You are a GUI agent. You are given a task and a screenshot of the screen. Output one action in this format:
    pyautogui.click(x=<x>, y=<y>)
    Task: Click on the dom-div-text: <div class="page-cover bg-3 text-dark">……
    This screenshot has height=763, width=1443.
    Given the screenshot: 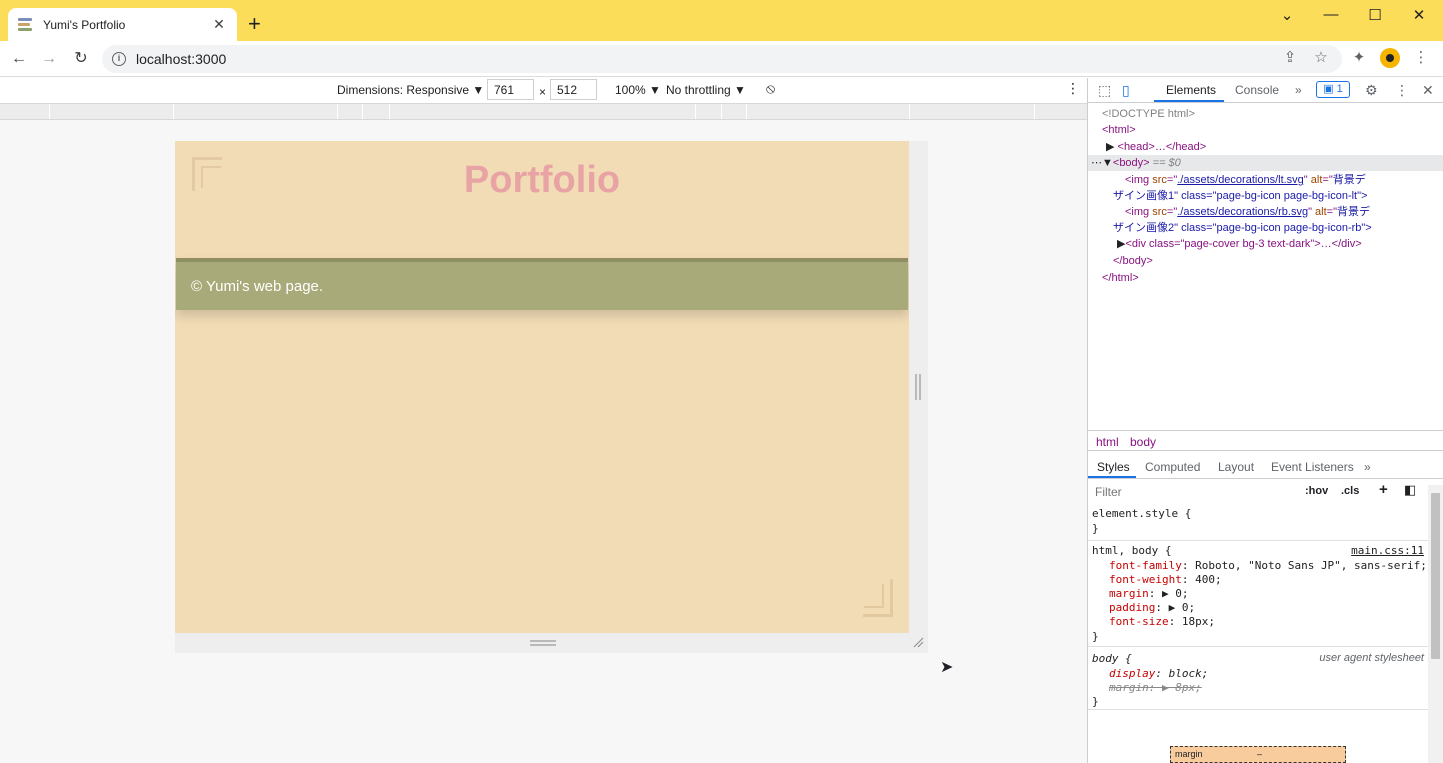 What is the action you would take?
    pyautogui.click(x=1243, y=244)
    